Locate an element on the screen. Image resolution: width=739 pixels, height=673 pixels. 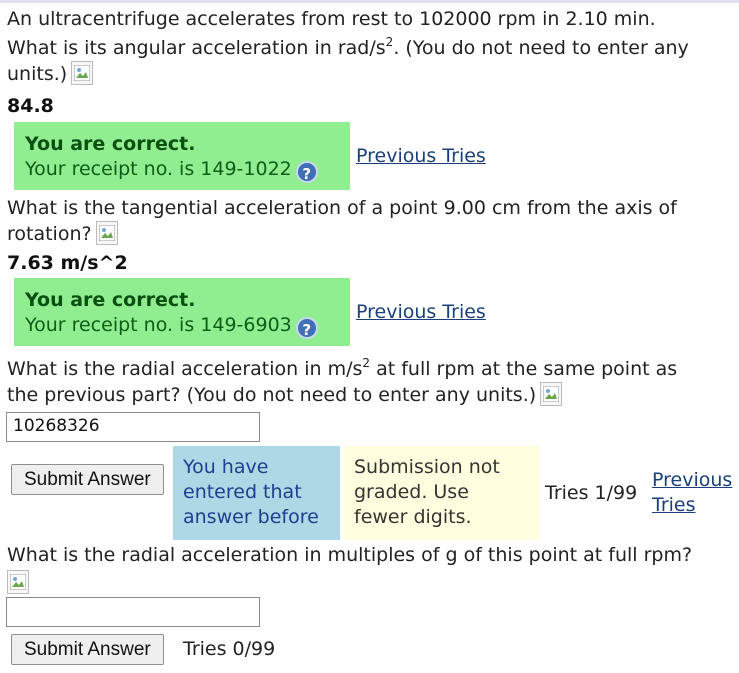
receipt-line: Your receipt no. is 149-6903? is located at coordinates (187, 326).